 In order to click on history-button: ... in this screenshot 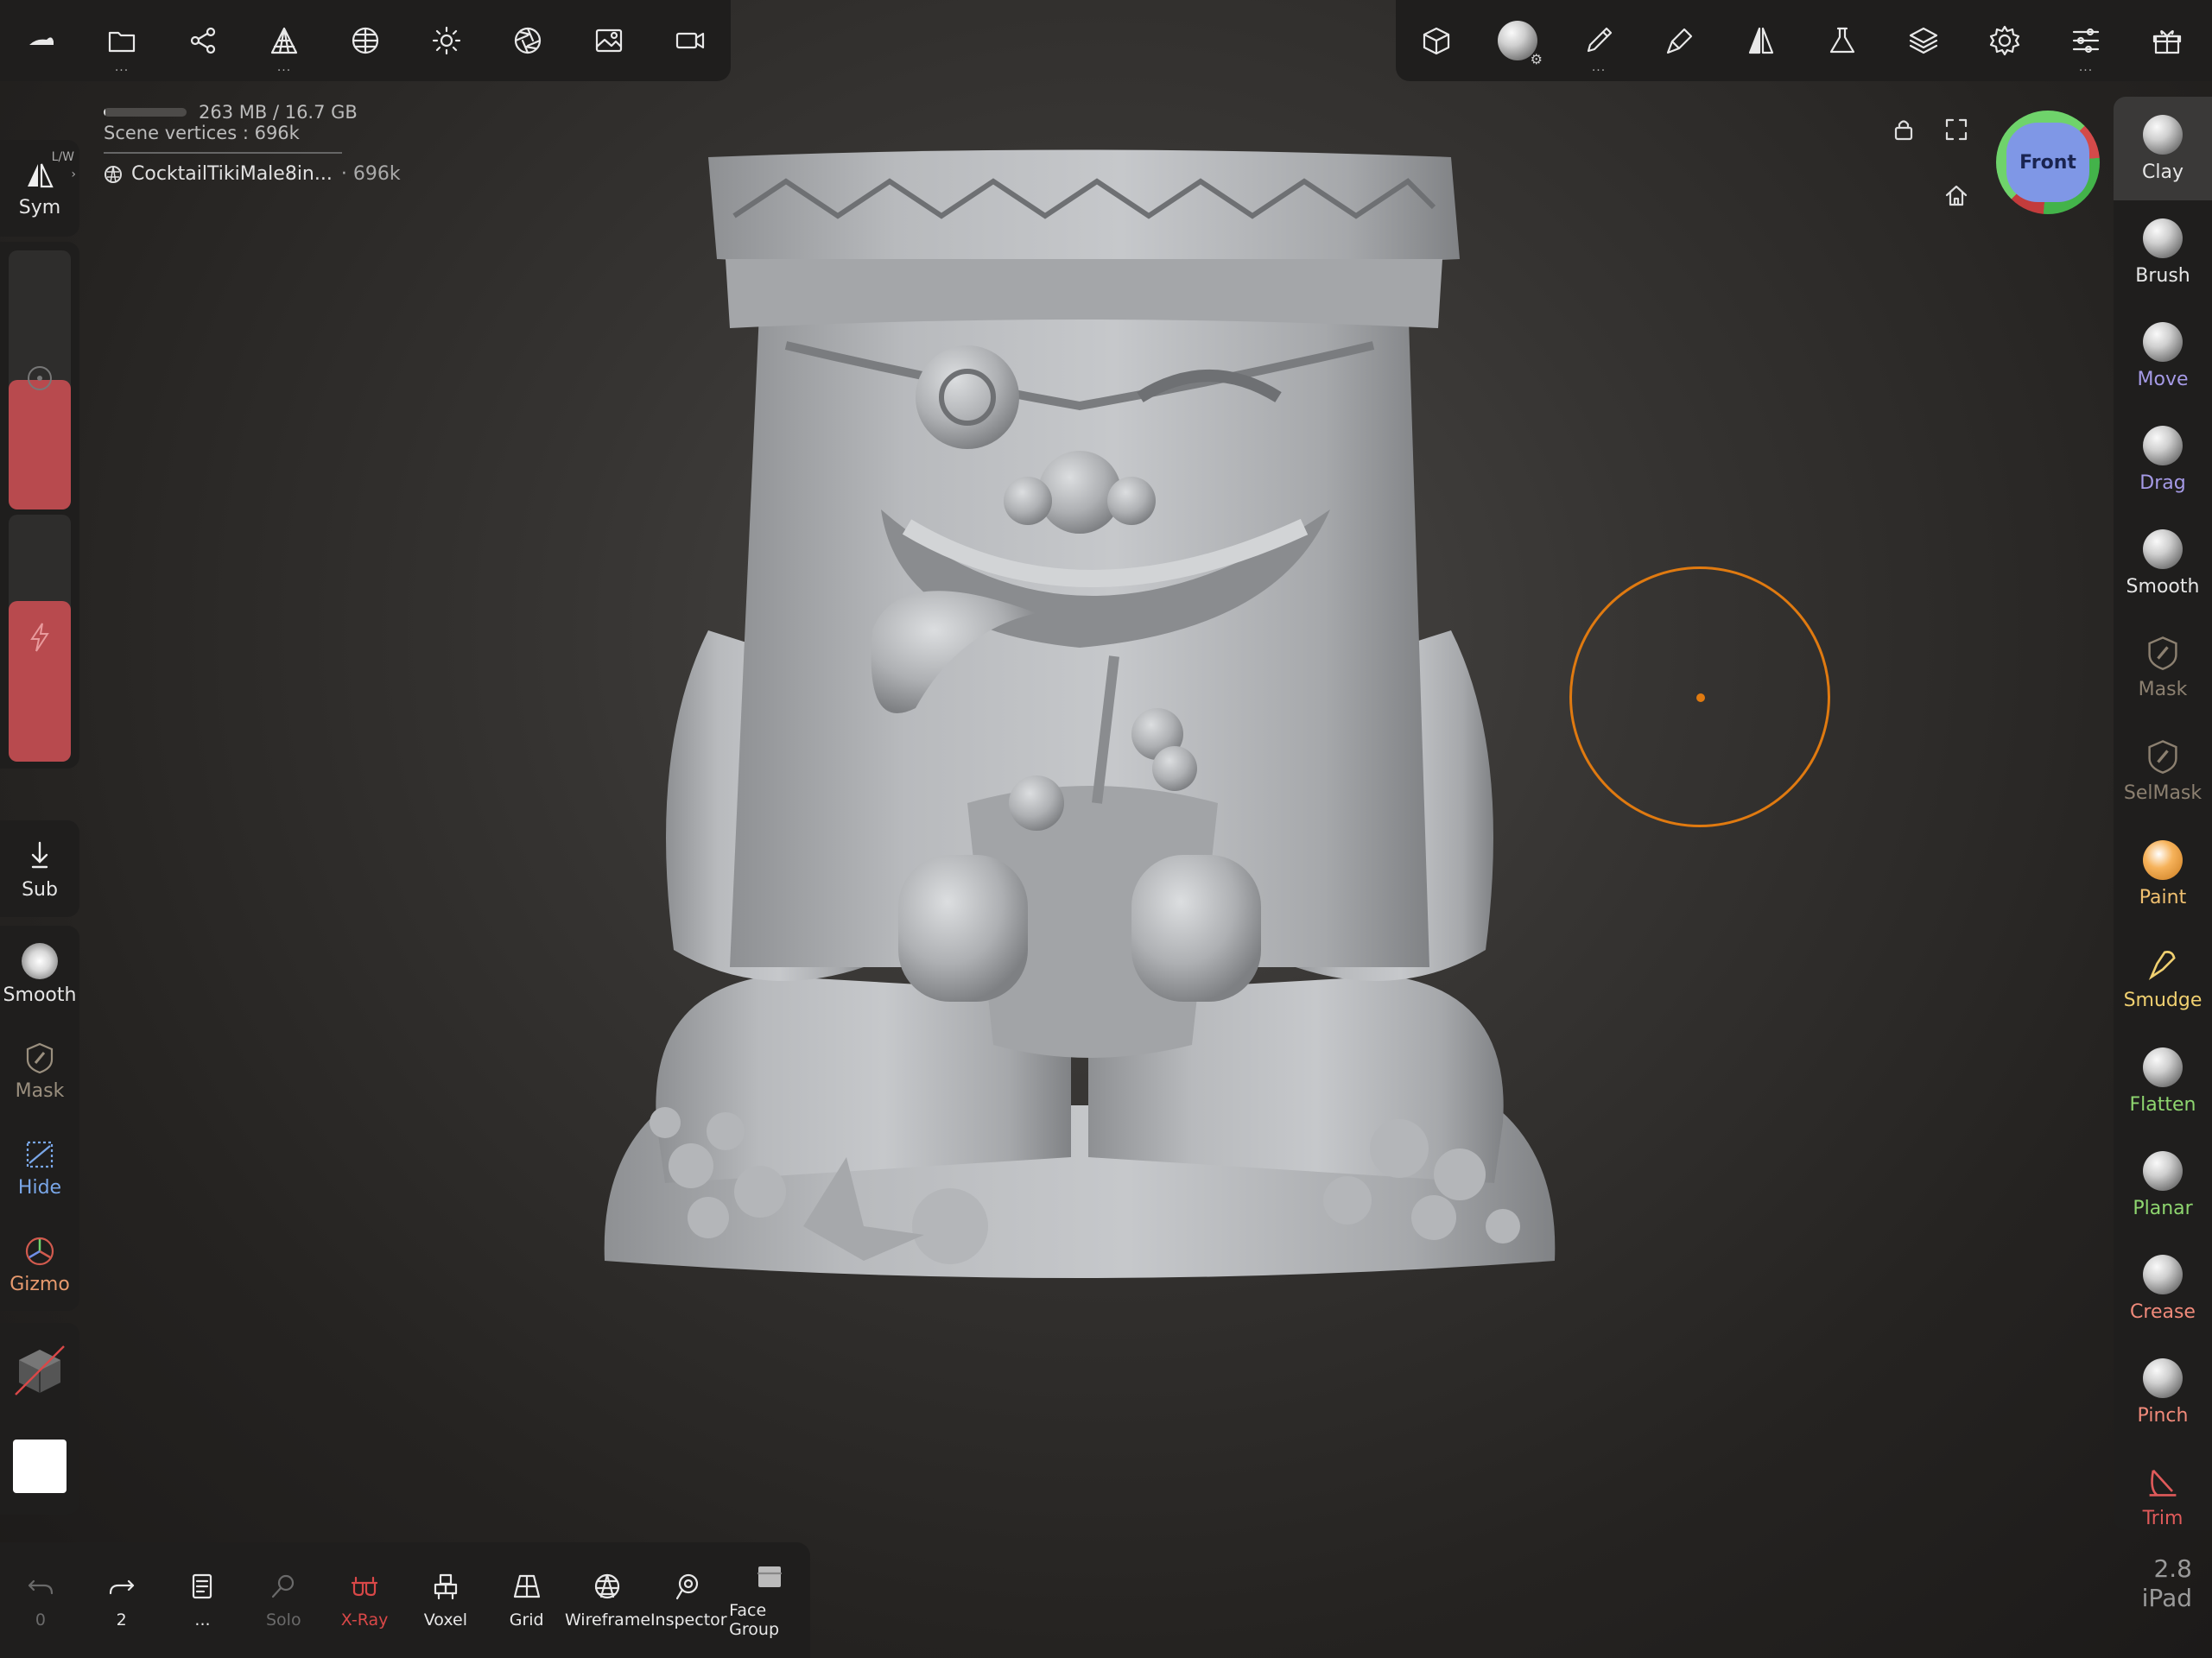, I will do `click(203, 1600)`.